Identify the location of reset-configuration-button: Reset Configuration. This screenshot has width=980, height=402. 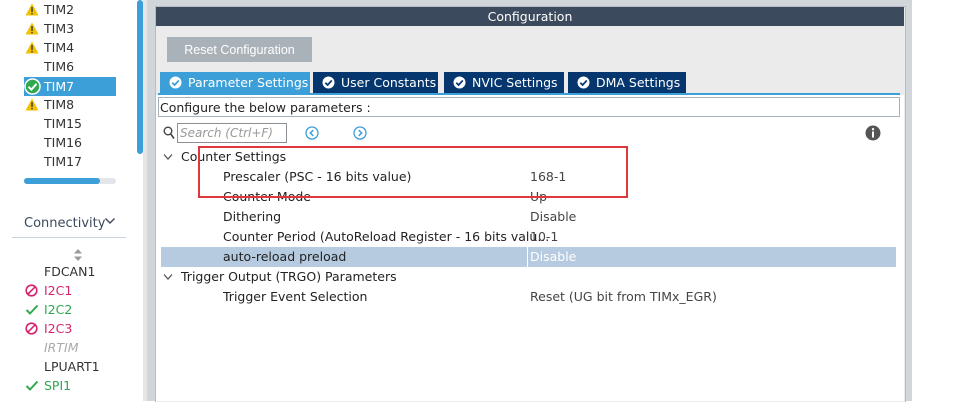
(239, 49).